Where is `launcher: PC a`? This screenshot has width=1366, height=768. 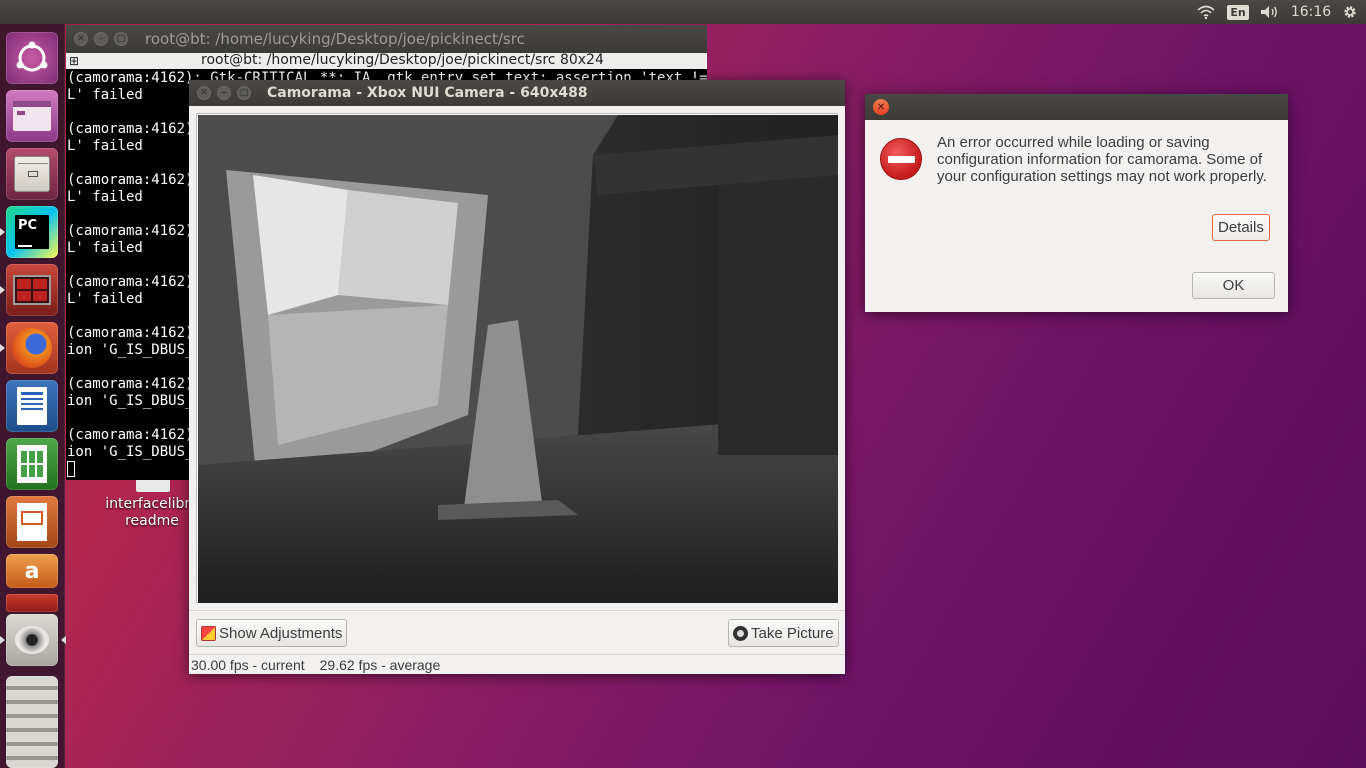
launcher: PC a is located at coordinates (33, 396).